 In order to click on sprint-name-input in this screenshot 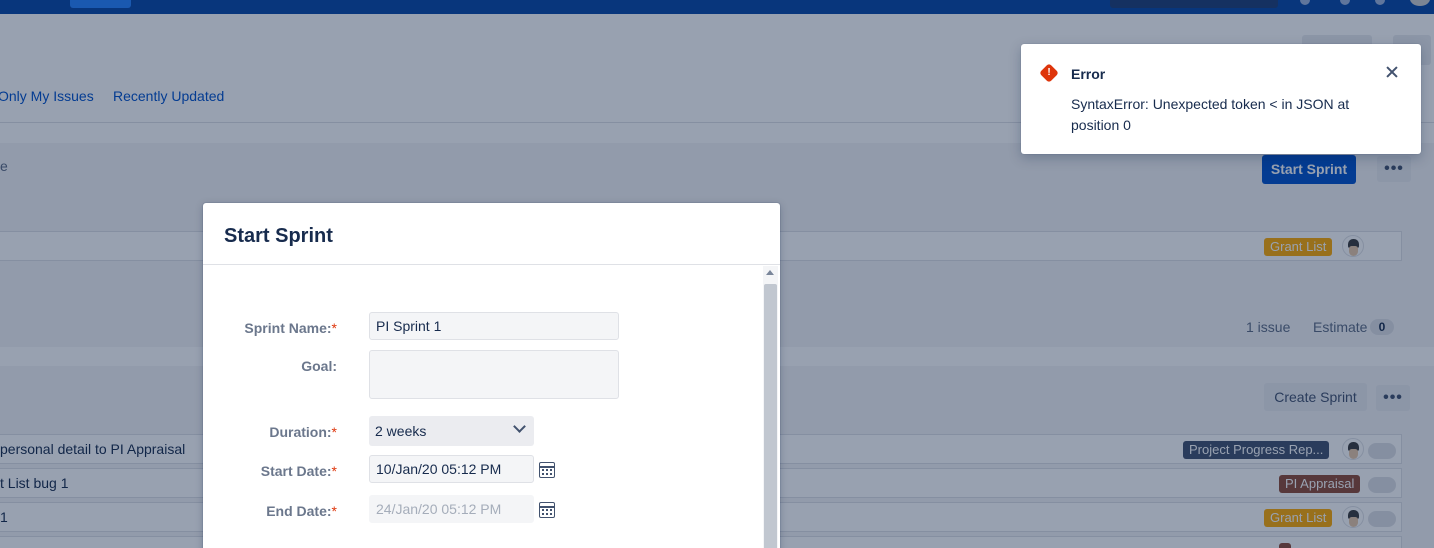, I will do `click(494, 326)`.